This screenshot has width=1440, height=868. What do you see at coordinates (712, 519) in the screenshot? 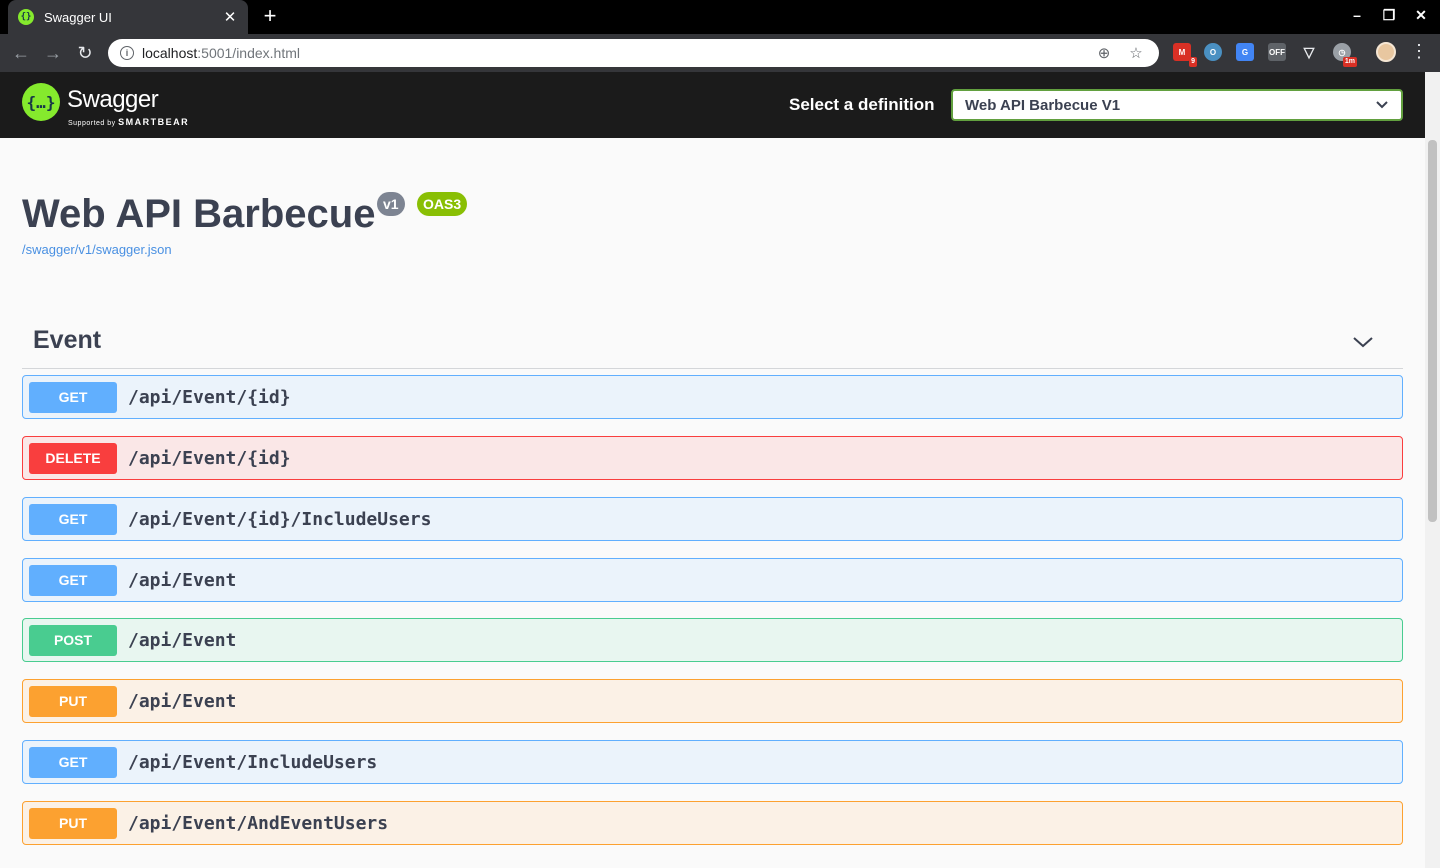
I see `operation-get-event-id-includeusers: GET /api/Event/{id}/IncludeUsers` at bounding box center [712, 519].